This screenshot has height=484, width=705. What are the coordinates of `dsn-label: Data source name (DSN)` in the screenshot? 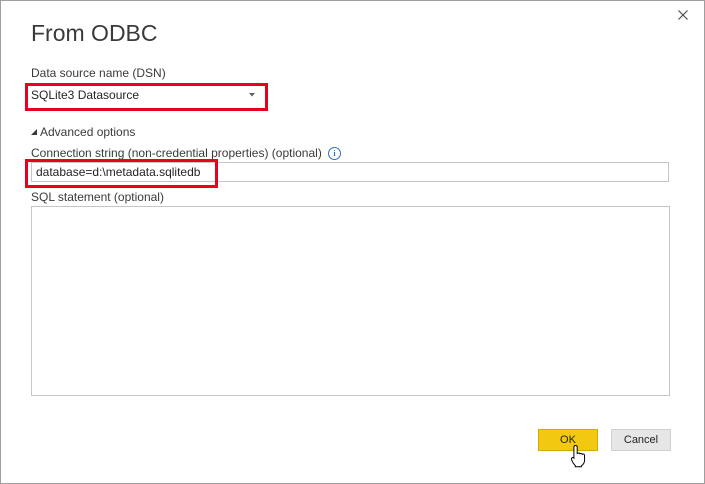 It's located at (98, 73).